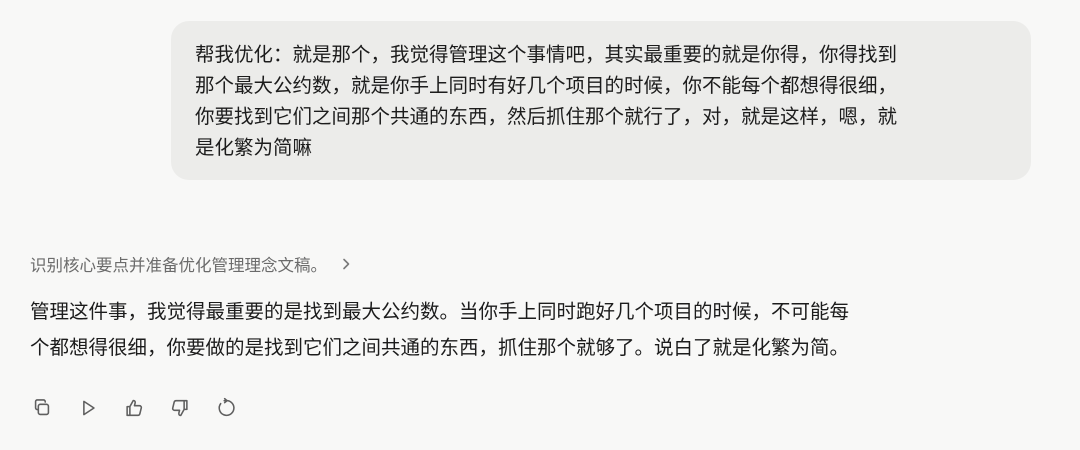 This screenshot has height=450, width=1080. I want to click on thumbs-up-icon, so click(134, 408).